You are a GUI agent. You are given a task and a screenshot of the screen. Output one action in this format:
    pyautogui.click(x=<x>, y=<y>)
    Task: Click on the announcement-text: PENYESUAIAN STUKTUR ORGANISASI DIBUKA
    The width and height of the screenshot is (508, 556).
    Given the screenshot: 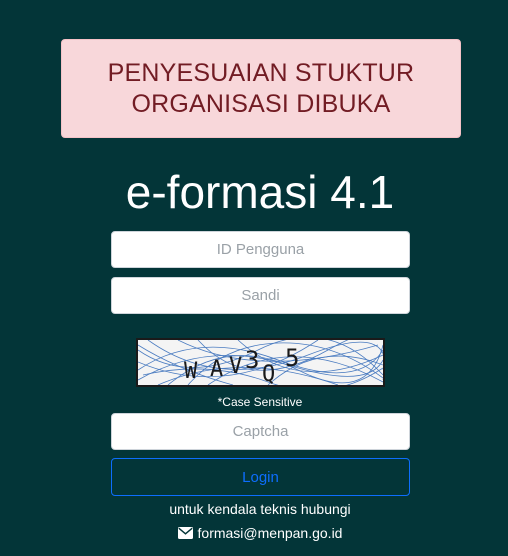 What is the action you would take?
    pyautogui.click(x=261, y=89)
    